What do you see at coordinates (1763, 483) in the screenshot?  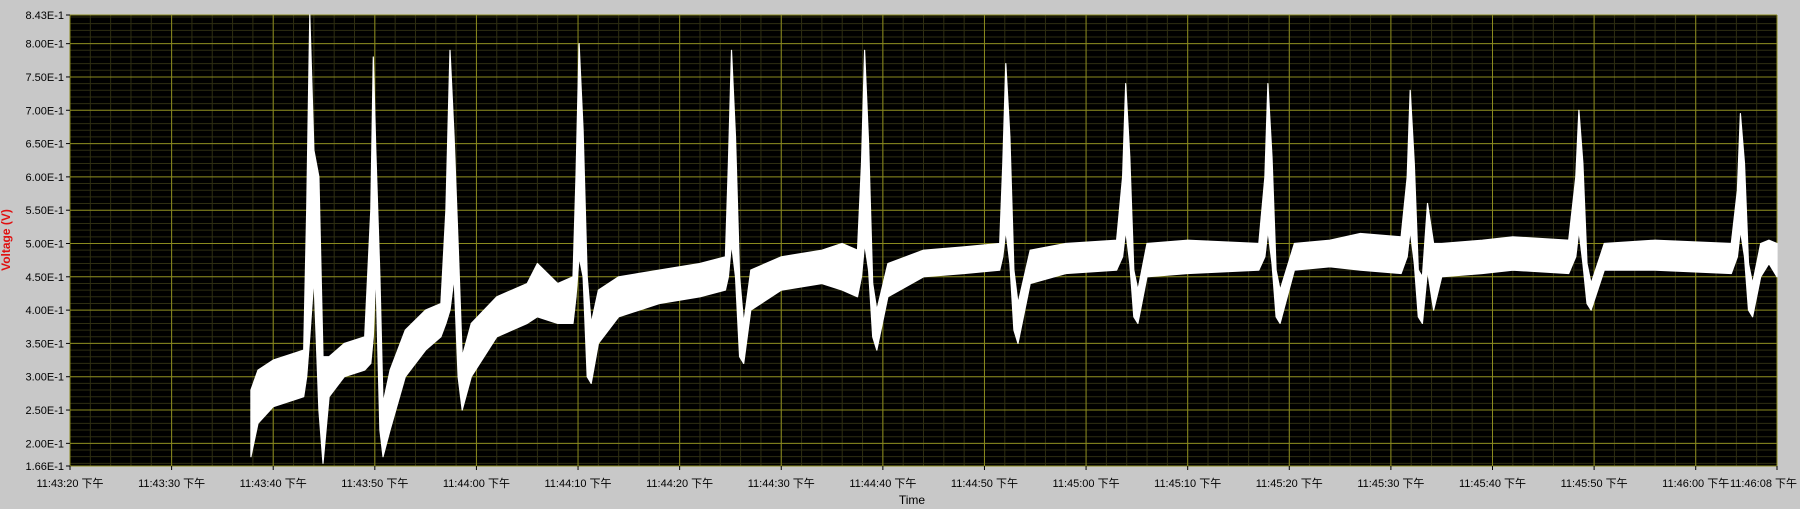 I see `x-tick-label: 11:46:08 下午` at bounding box center [1763, 483].